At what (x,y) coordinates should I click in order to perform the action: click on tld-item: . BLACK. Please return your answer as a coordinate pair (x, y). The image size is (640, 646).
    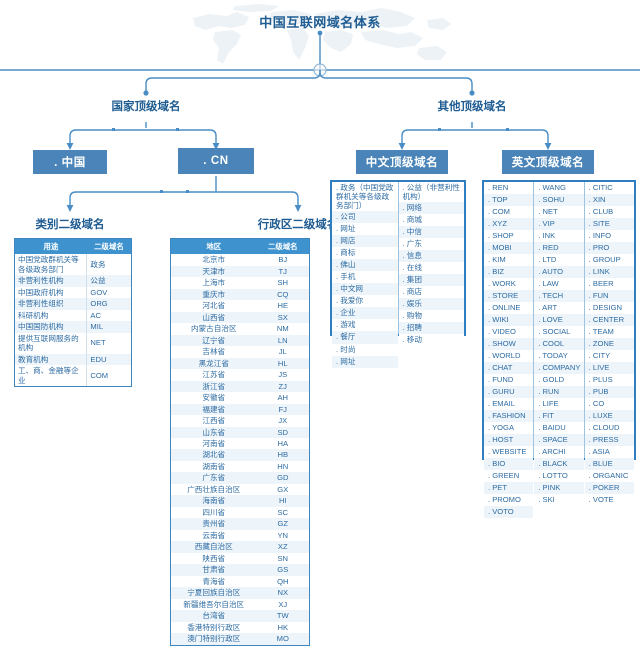
    Looking at the image, I should click on (559, 464).